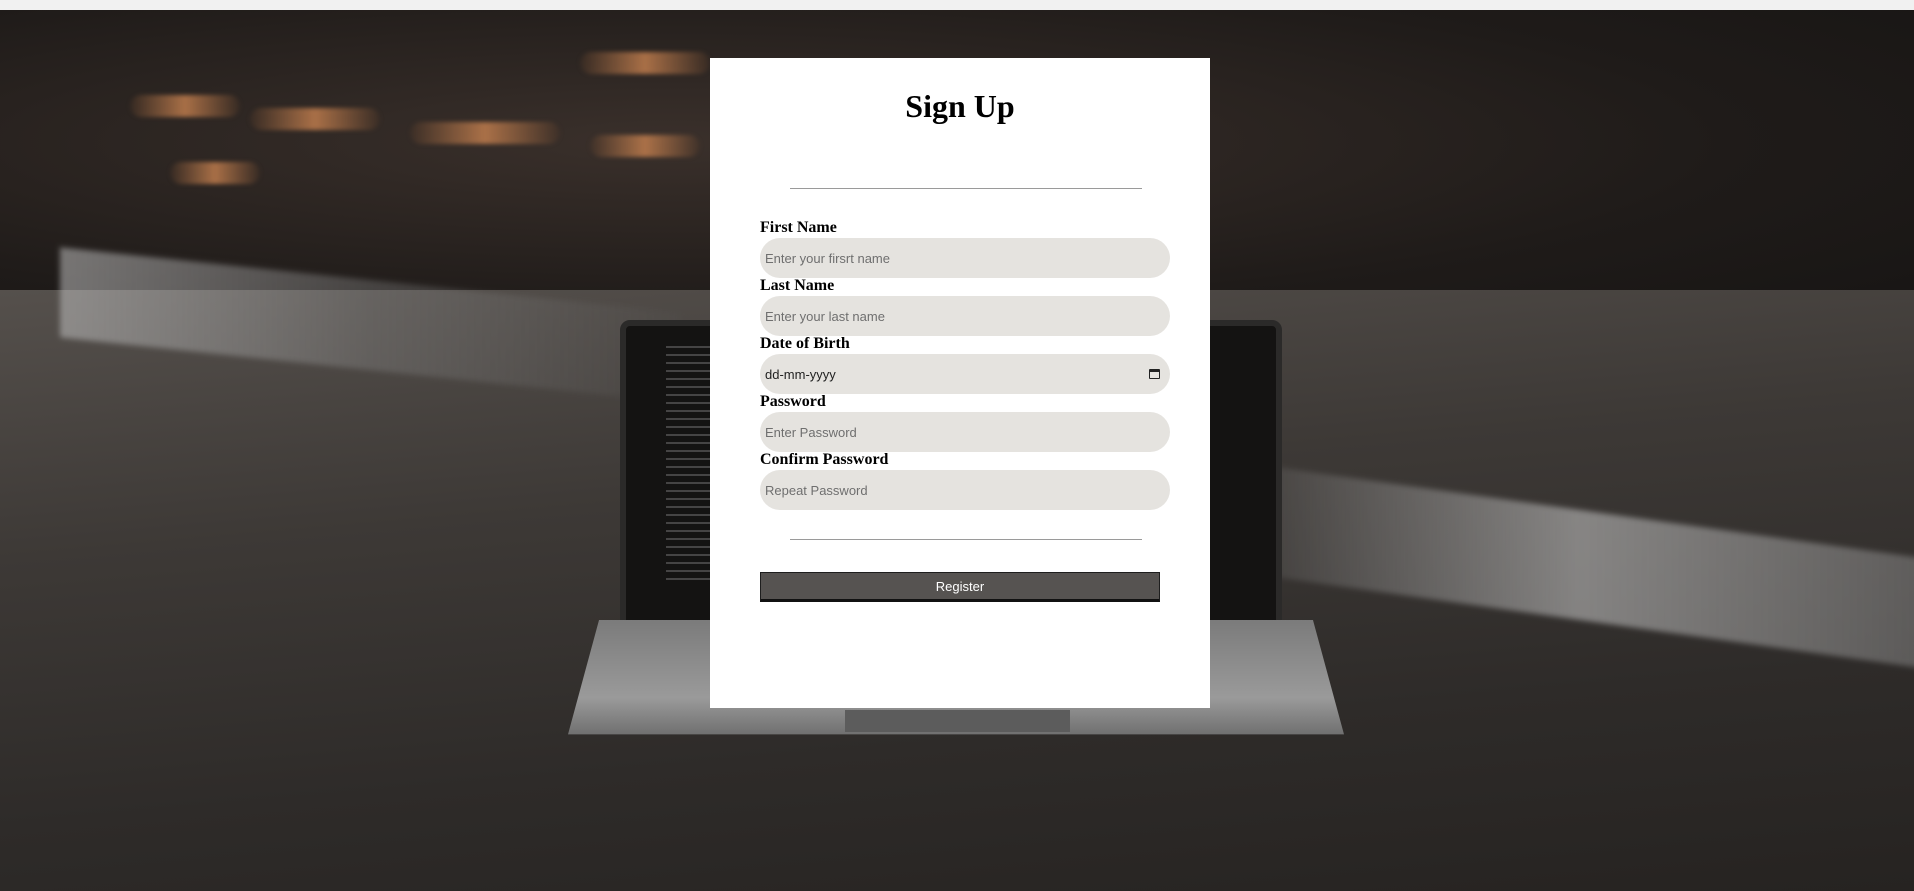 The width and height of the screenshot is (1914, 891). What do you see at coordinates (957, 721) in the screenshot?
I see `background-laptop-trackpad` at bounding box center [957, 721].